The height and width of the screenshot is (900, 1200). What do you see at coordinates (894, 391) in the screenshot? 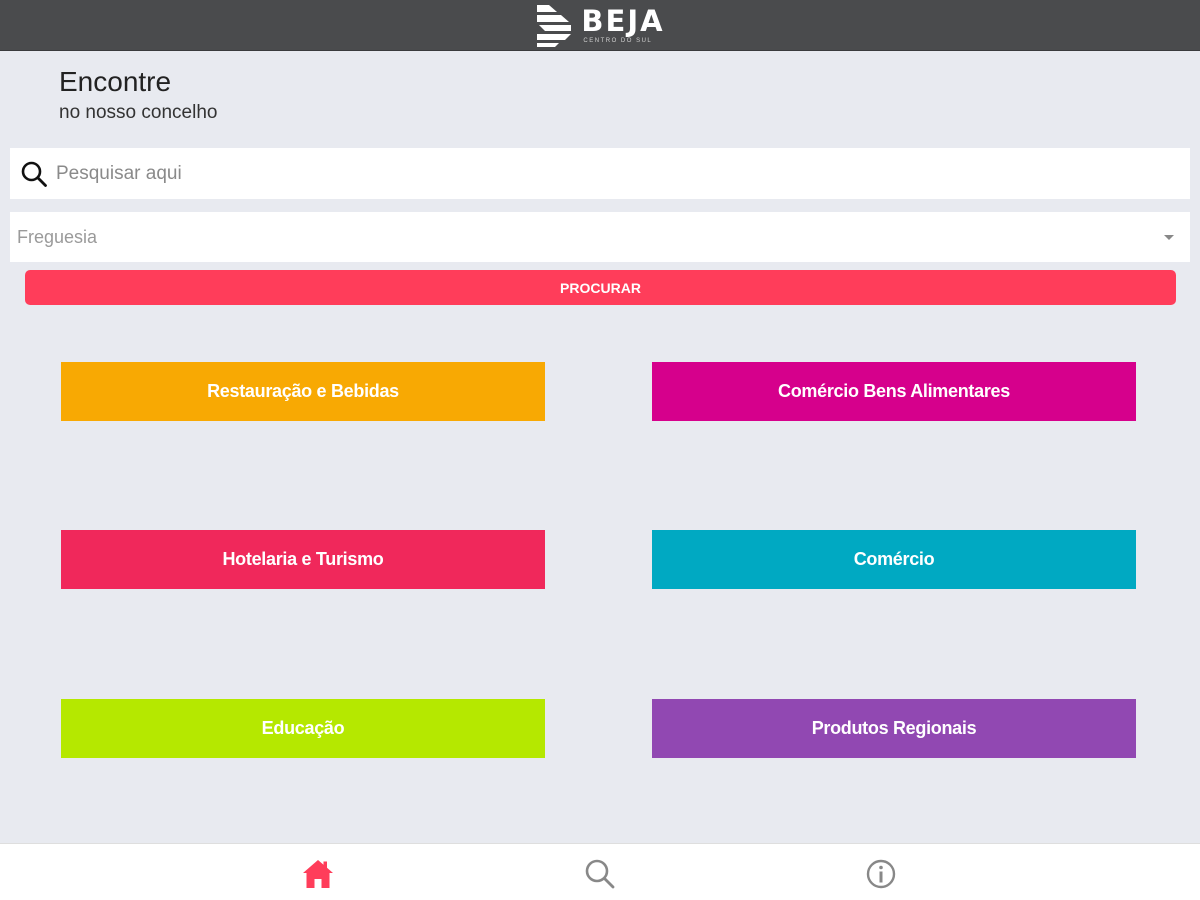
I see `category-comercio-bens-alimentares: Comércio Bens Alimentares` at bounding box center [894, 391].